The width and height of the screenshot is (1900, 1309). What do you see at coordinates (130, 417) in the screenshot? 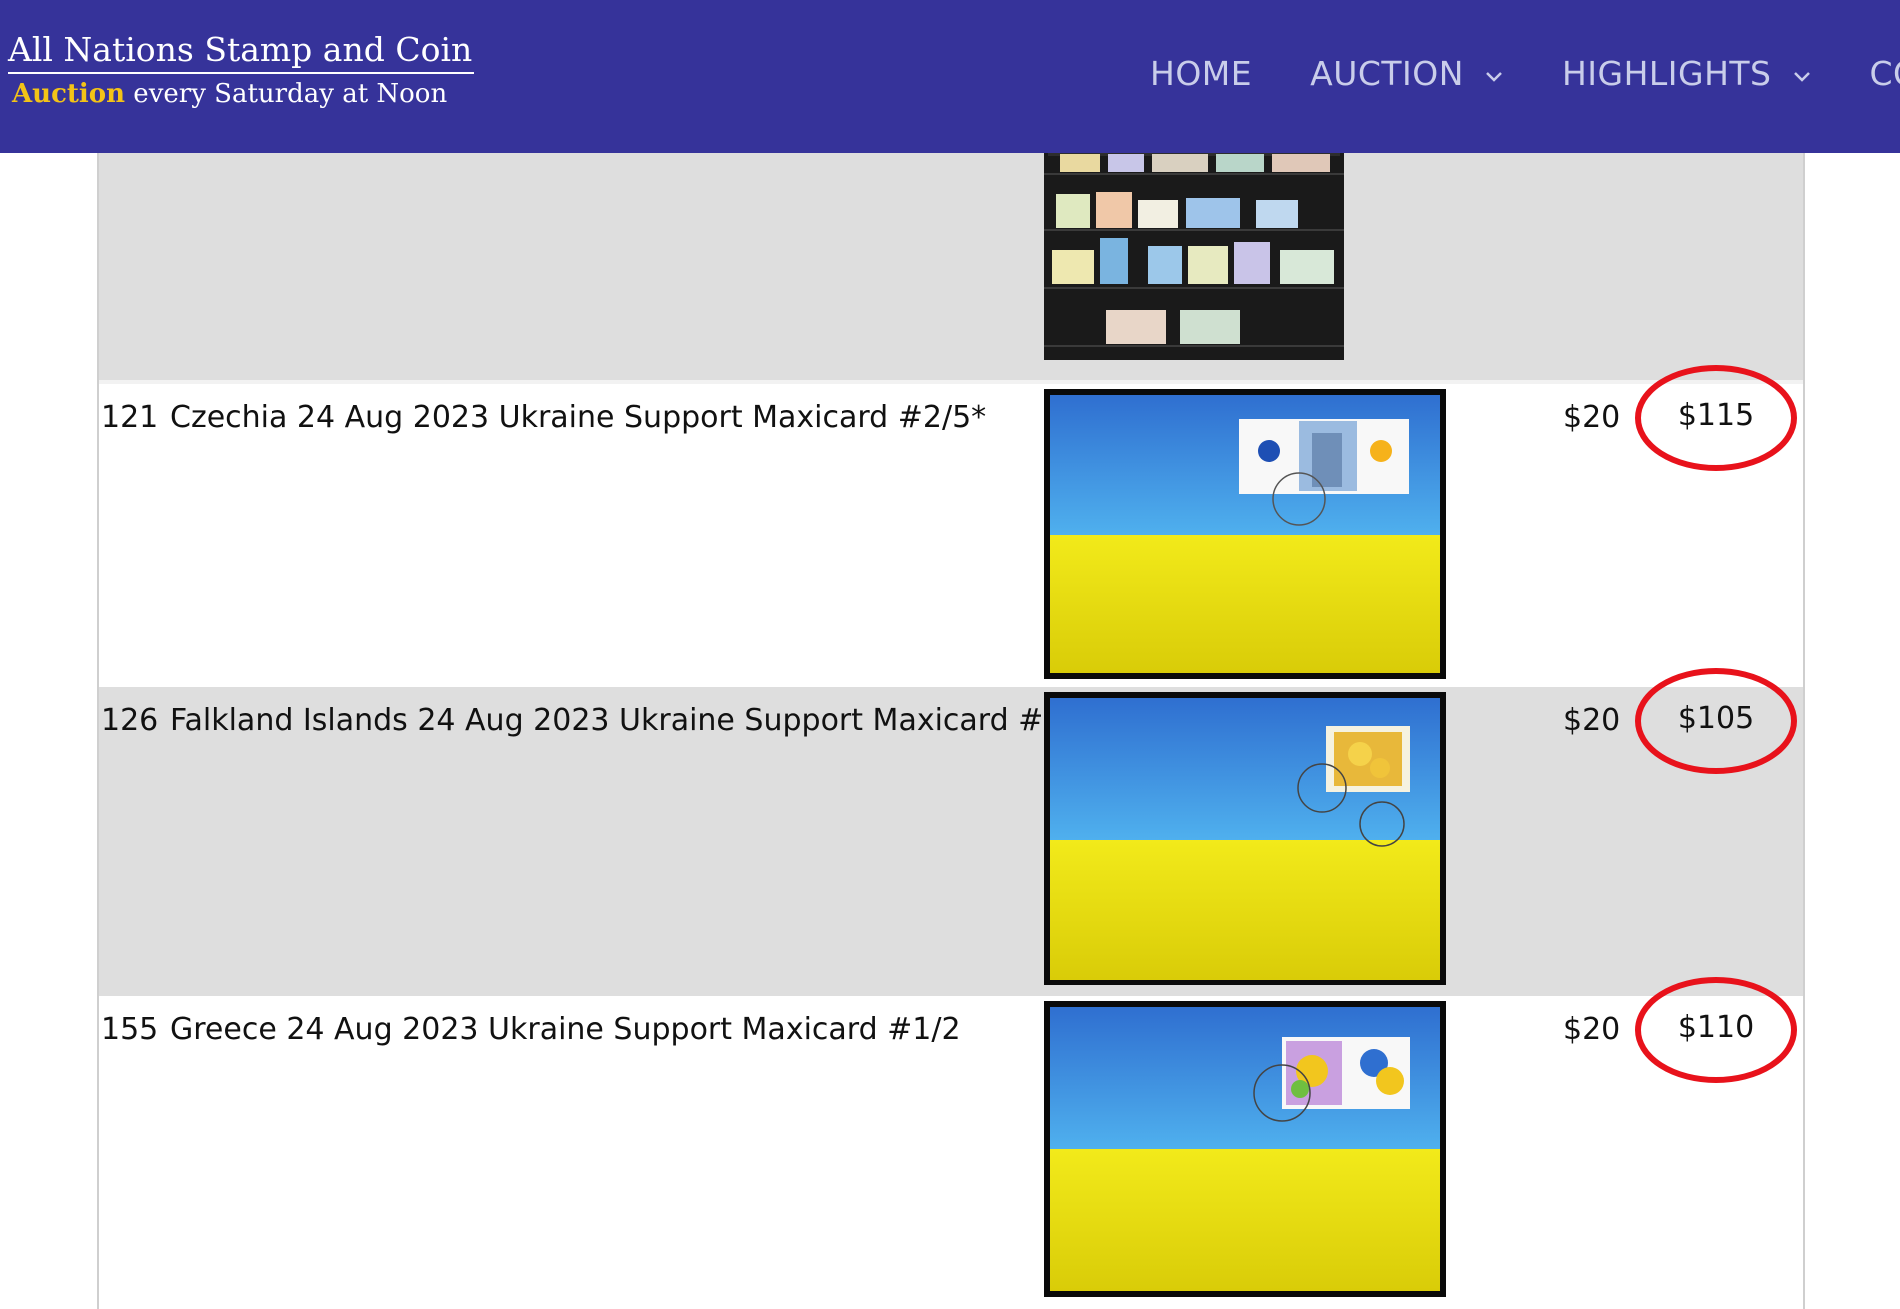
I see `lot-number: 121` at bounding box center [130, 417].